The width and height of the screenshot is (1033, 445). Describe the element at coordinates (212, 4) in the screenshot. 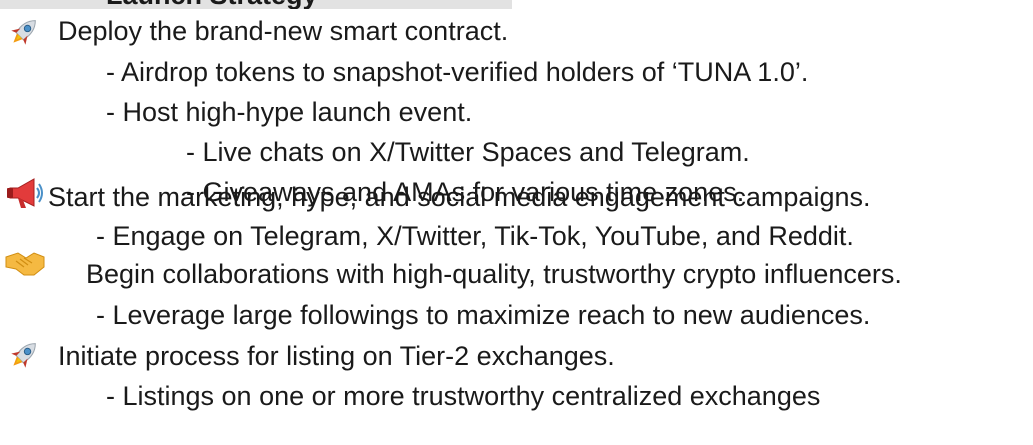

I see `section-heading: Launch Strategy` at that location.